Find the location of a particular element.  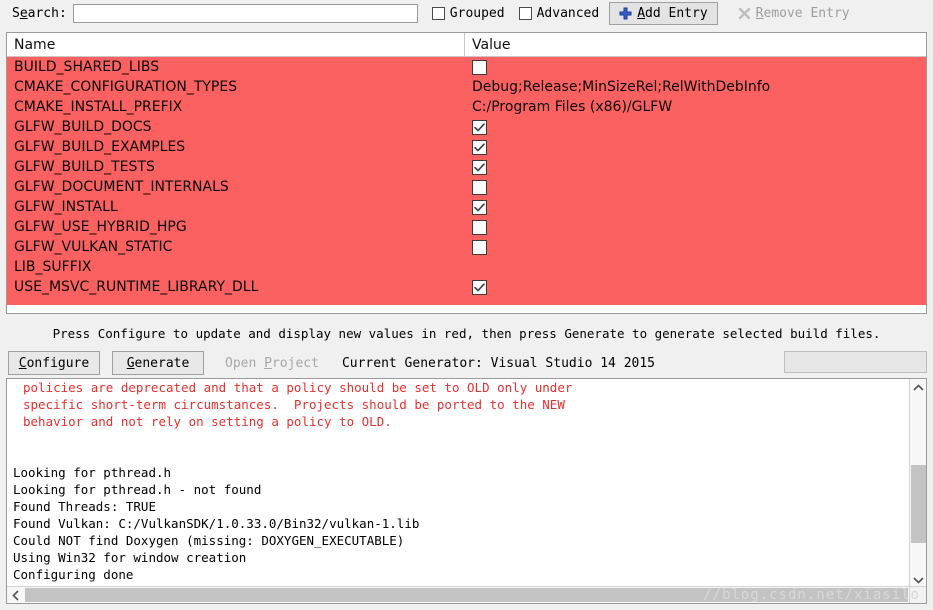

grouped-checkbox: Grouped is located at coordinates (468, 13).